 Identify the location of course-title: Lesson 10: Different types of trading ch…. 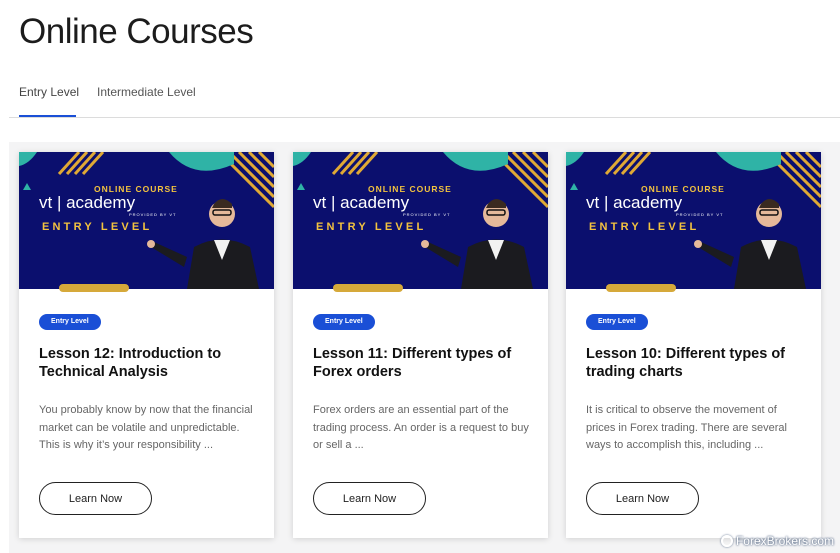
(696, 363).